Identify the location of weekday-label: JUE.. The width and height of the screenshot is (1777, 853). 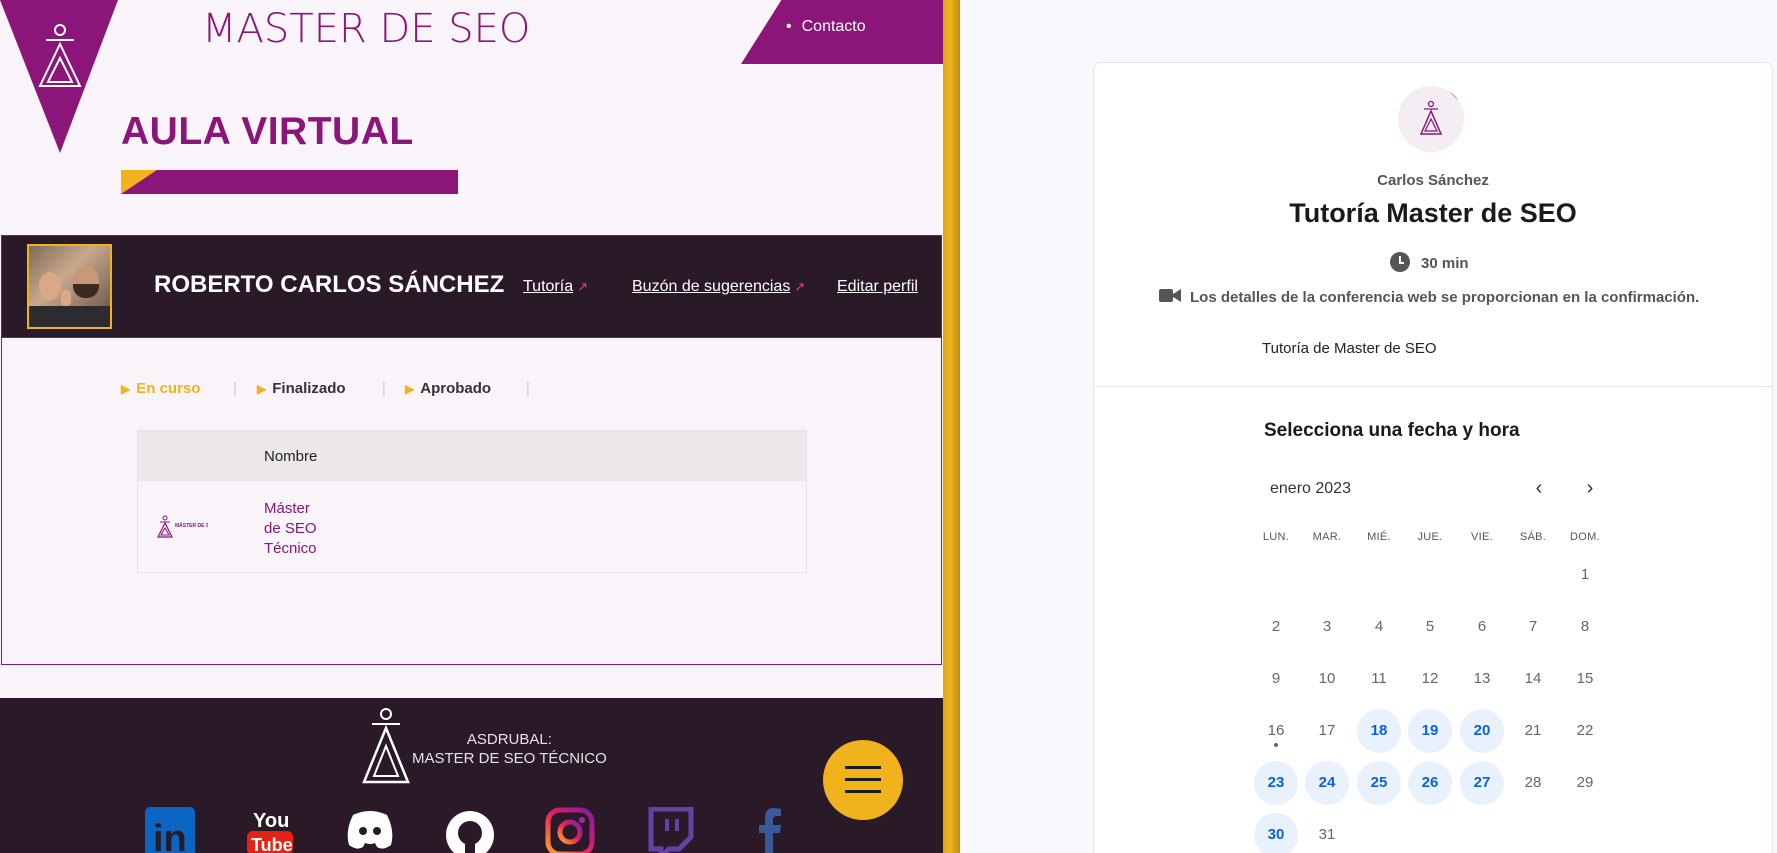
(1430, 537).